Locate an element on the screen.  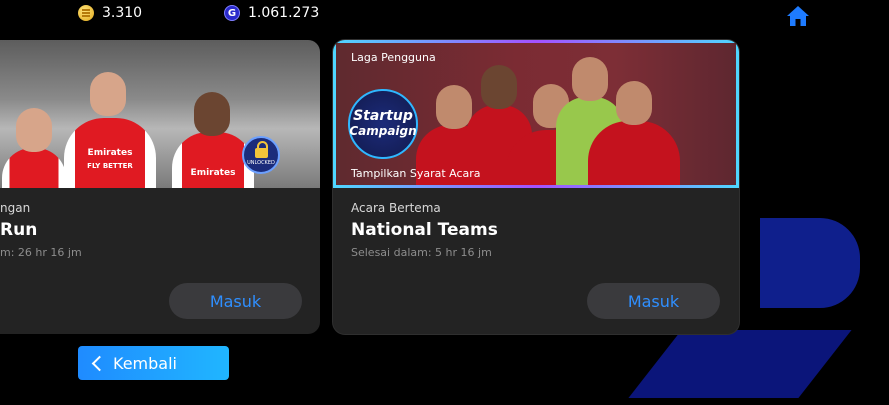
coin-icon is located at coordinates (86, 13).